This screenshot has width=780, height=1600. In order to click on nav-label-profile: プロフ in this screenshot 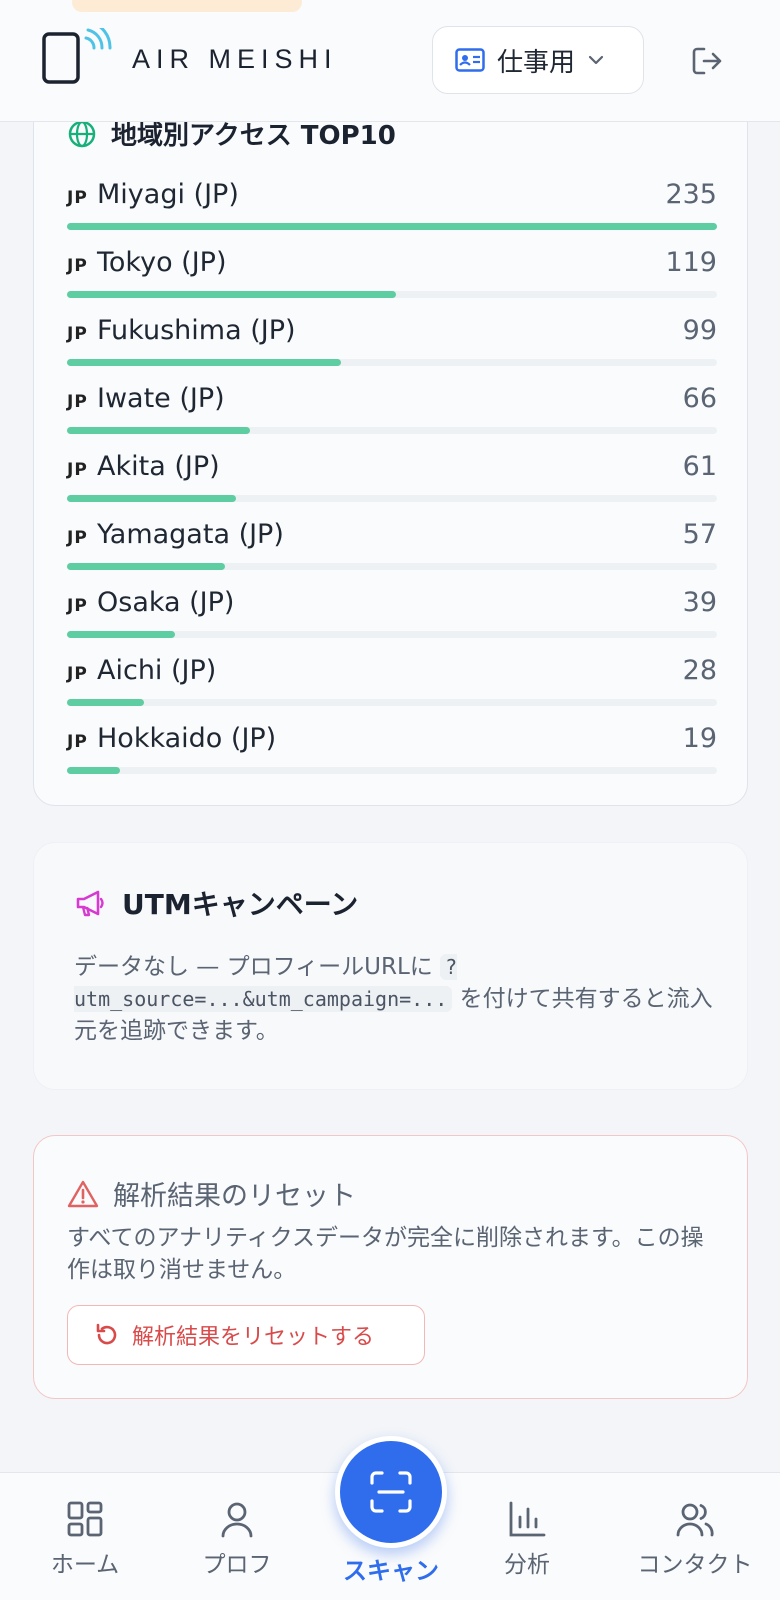, I will do `click(237, 1565)`.